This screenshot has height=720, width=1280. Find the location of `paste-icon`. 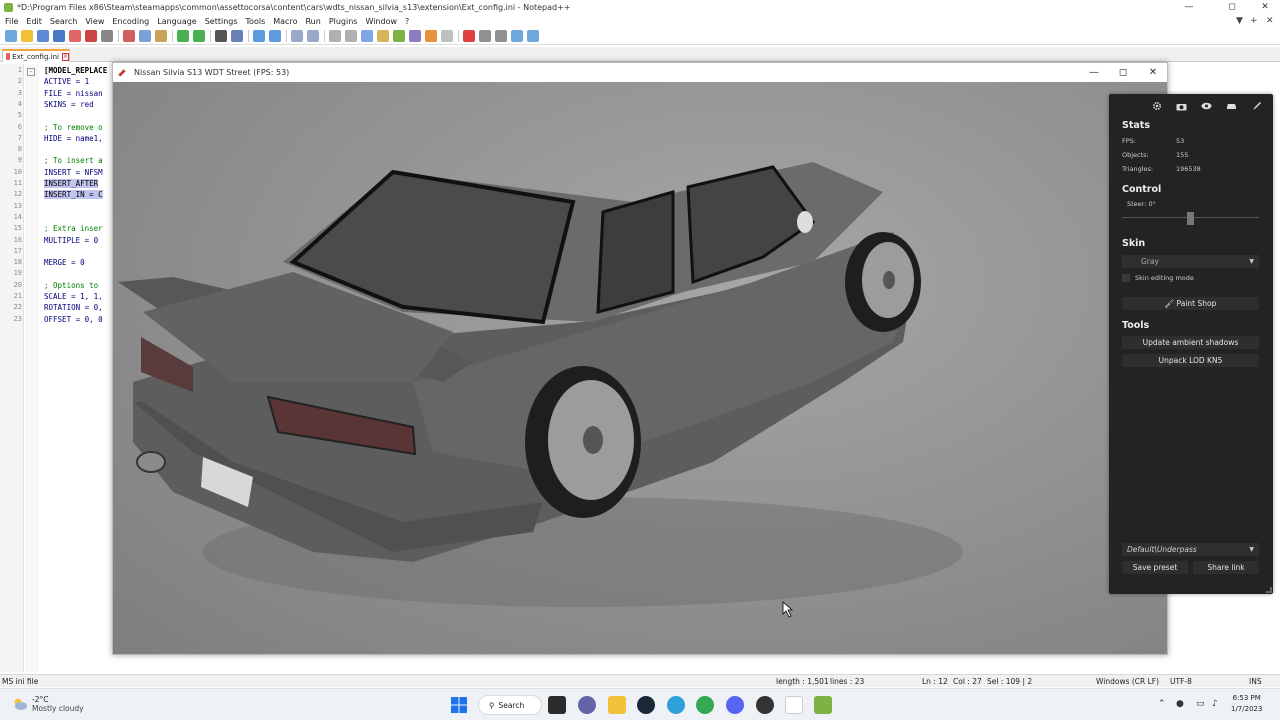

paste-icon is located at coordinates (161, 36).